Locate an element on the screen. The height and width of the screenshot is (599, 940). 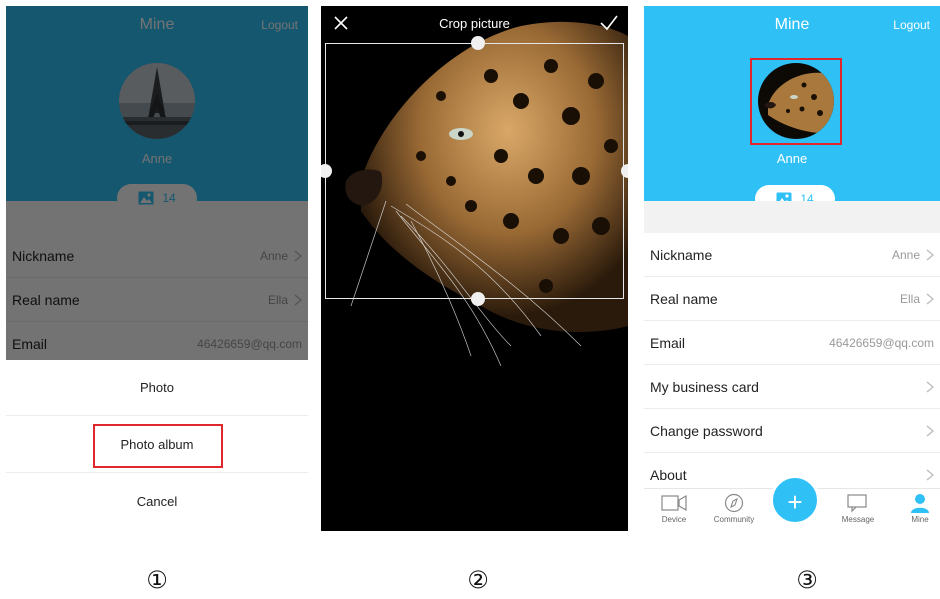
cancel-option: Cancel is located at coordinates (157, 502).